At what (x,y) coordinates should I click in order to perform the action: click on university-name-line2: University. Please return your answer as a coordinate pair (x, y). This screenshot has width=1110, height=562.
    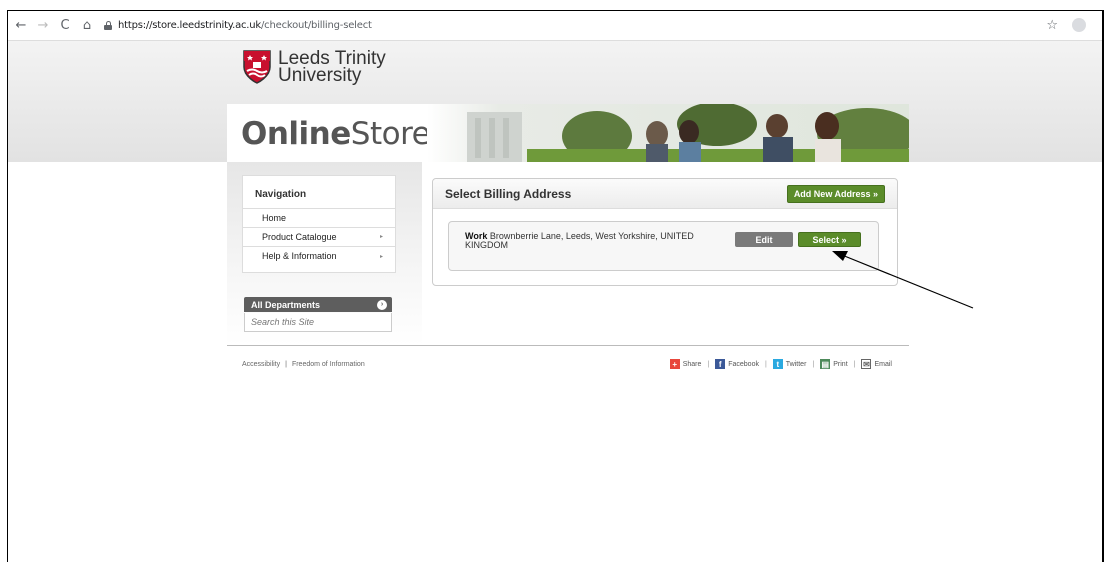
    Looking at the image, I should click on (320, 75).